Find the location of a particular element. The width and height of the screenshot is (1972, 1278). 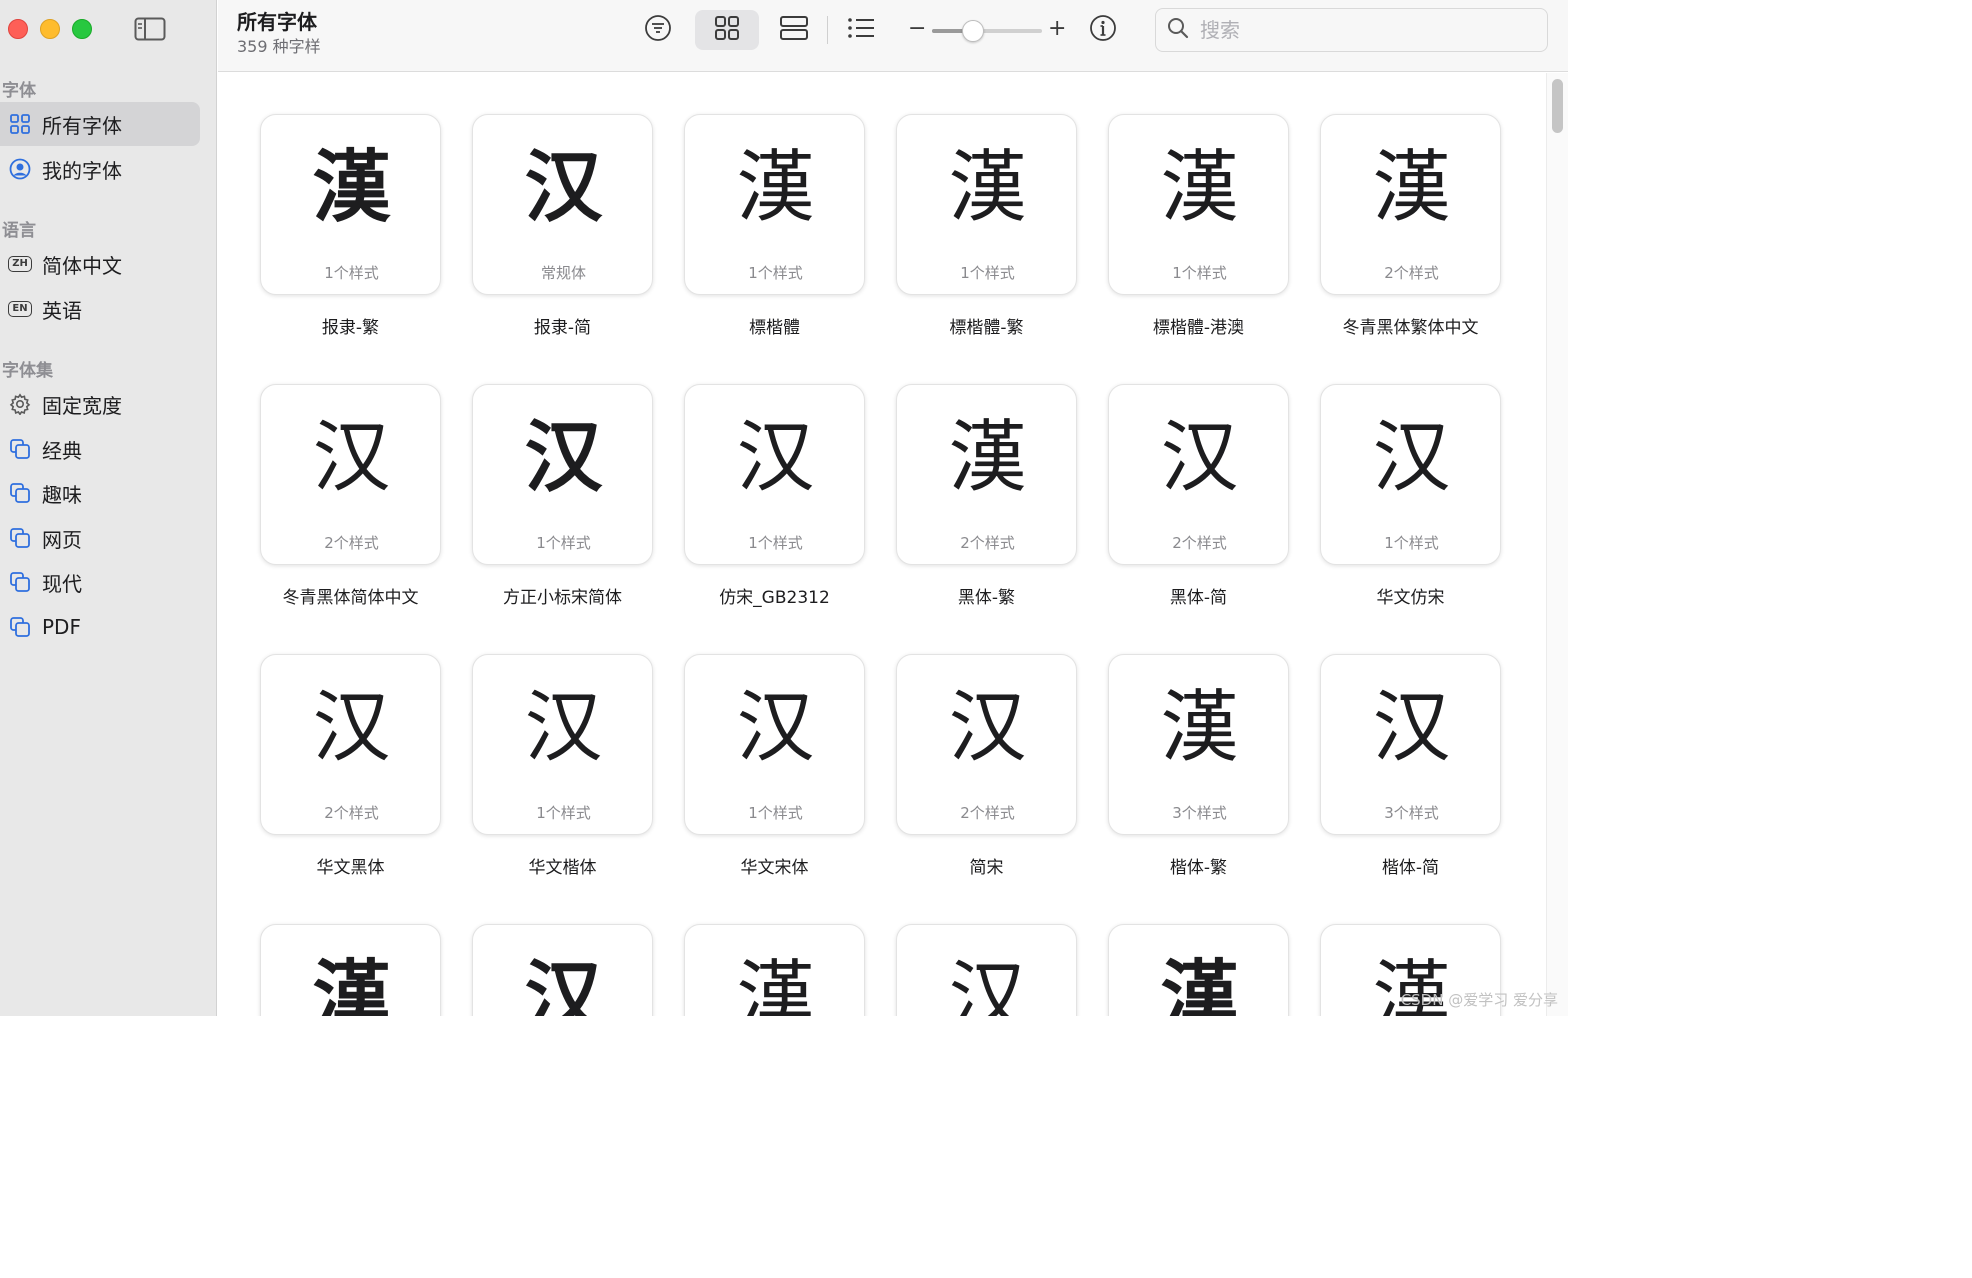

font-tile: 漢 3个样式 楷体-繁 is located at coordinates (1198, 789).